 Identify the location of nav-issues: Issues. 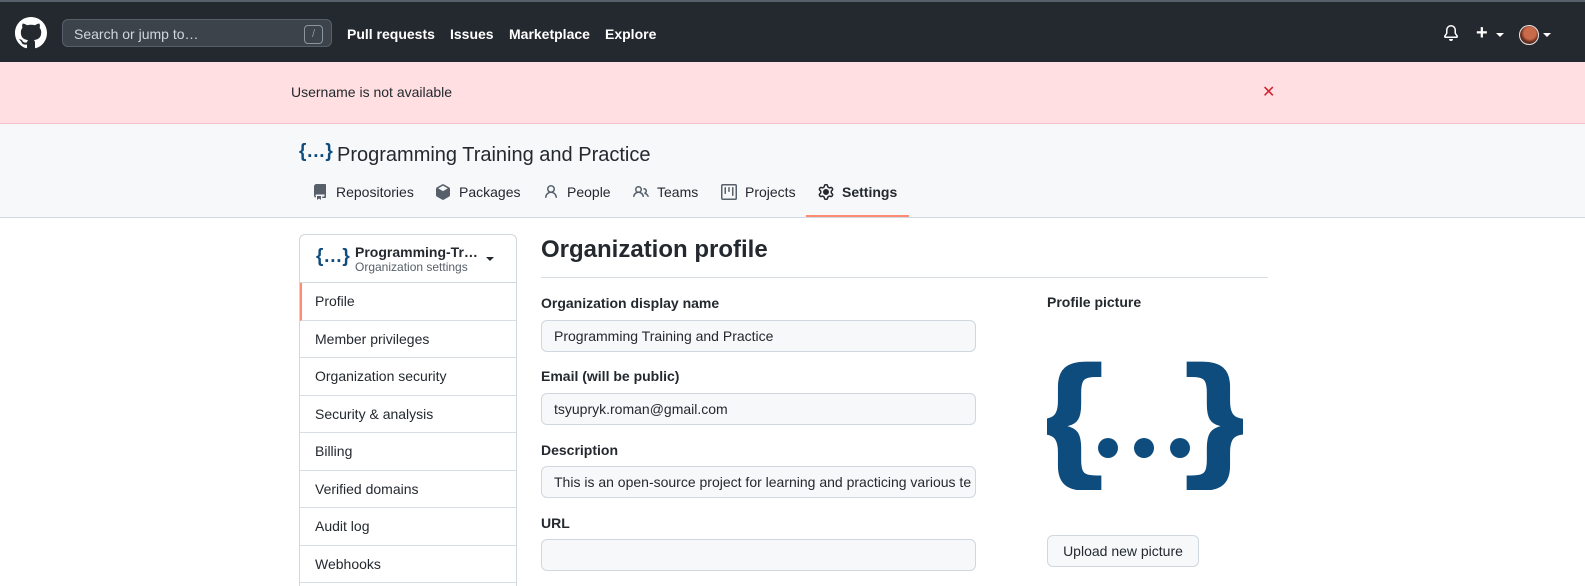
(472, 34).